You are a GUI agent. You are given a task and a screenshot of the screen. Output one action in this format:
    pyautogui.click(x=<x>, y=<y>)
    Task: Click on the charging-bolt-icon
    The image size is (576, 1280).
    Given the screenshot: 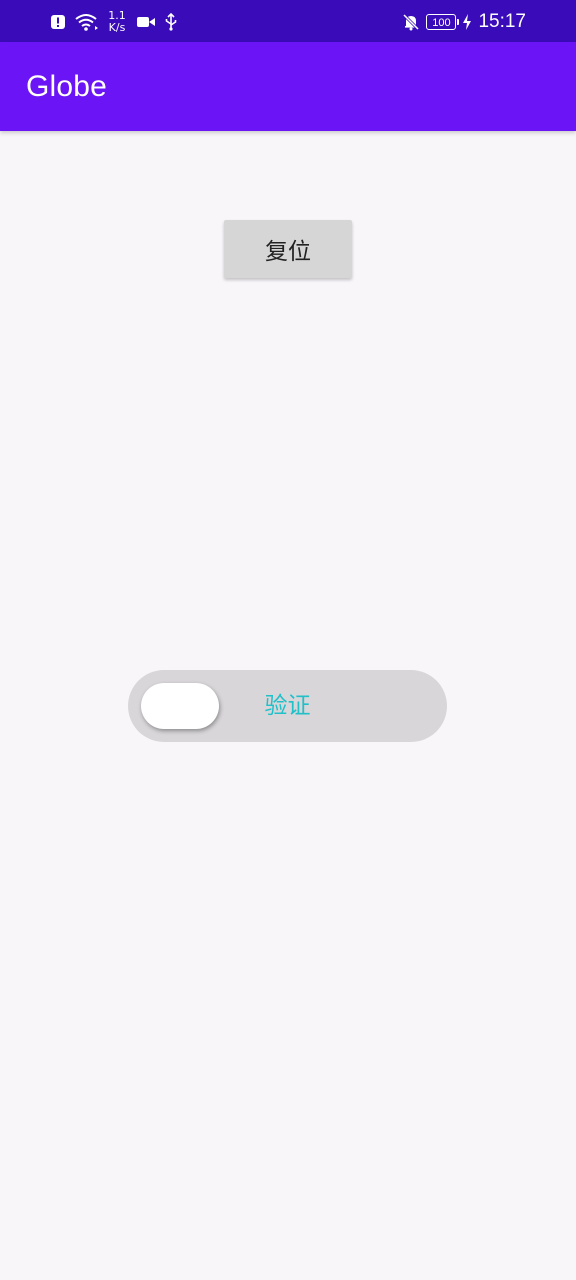 What is the action you would take?
    pyautogui.click(x=467, y=22)
    